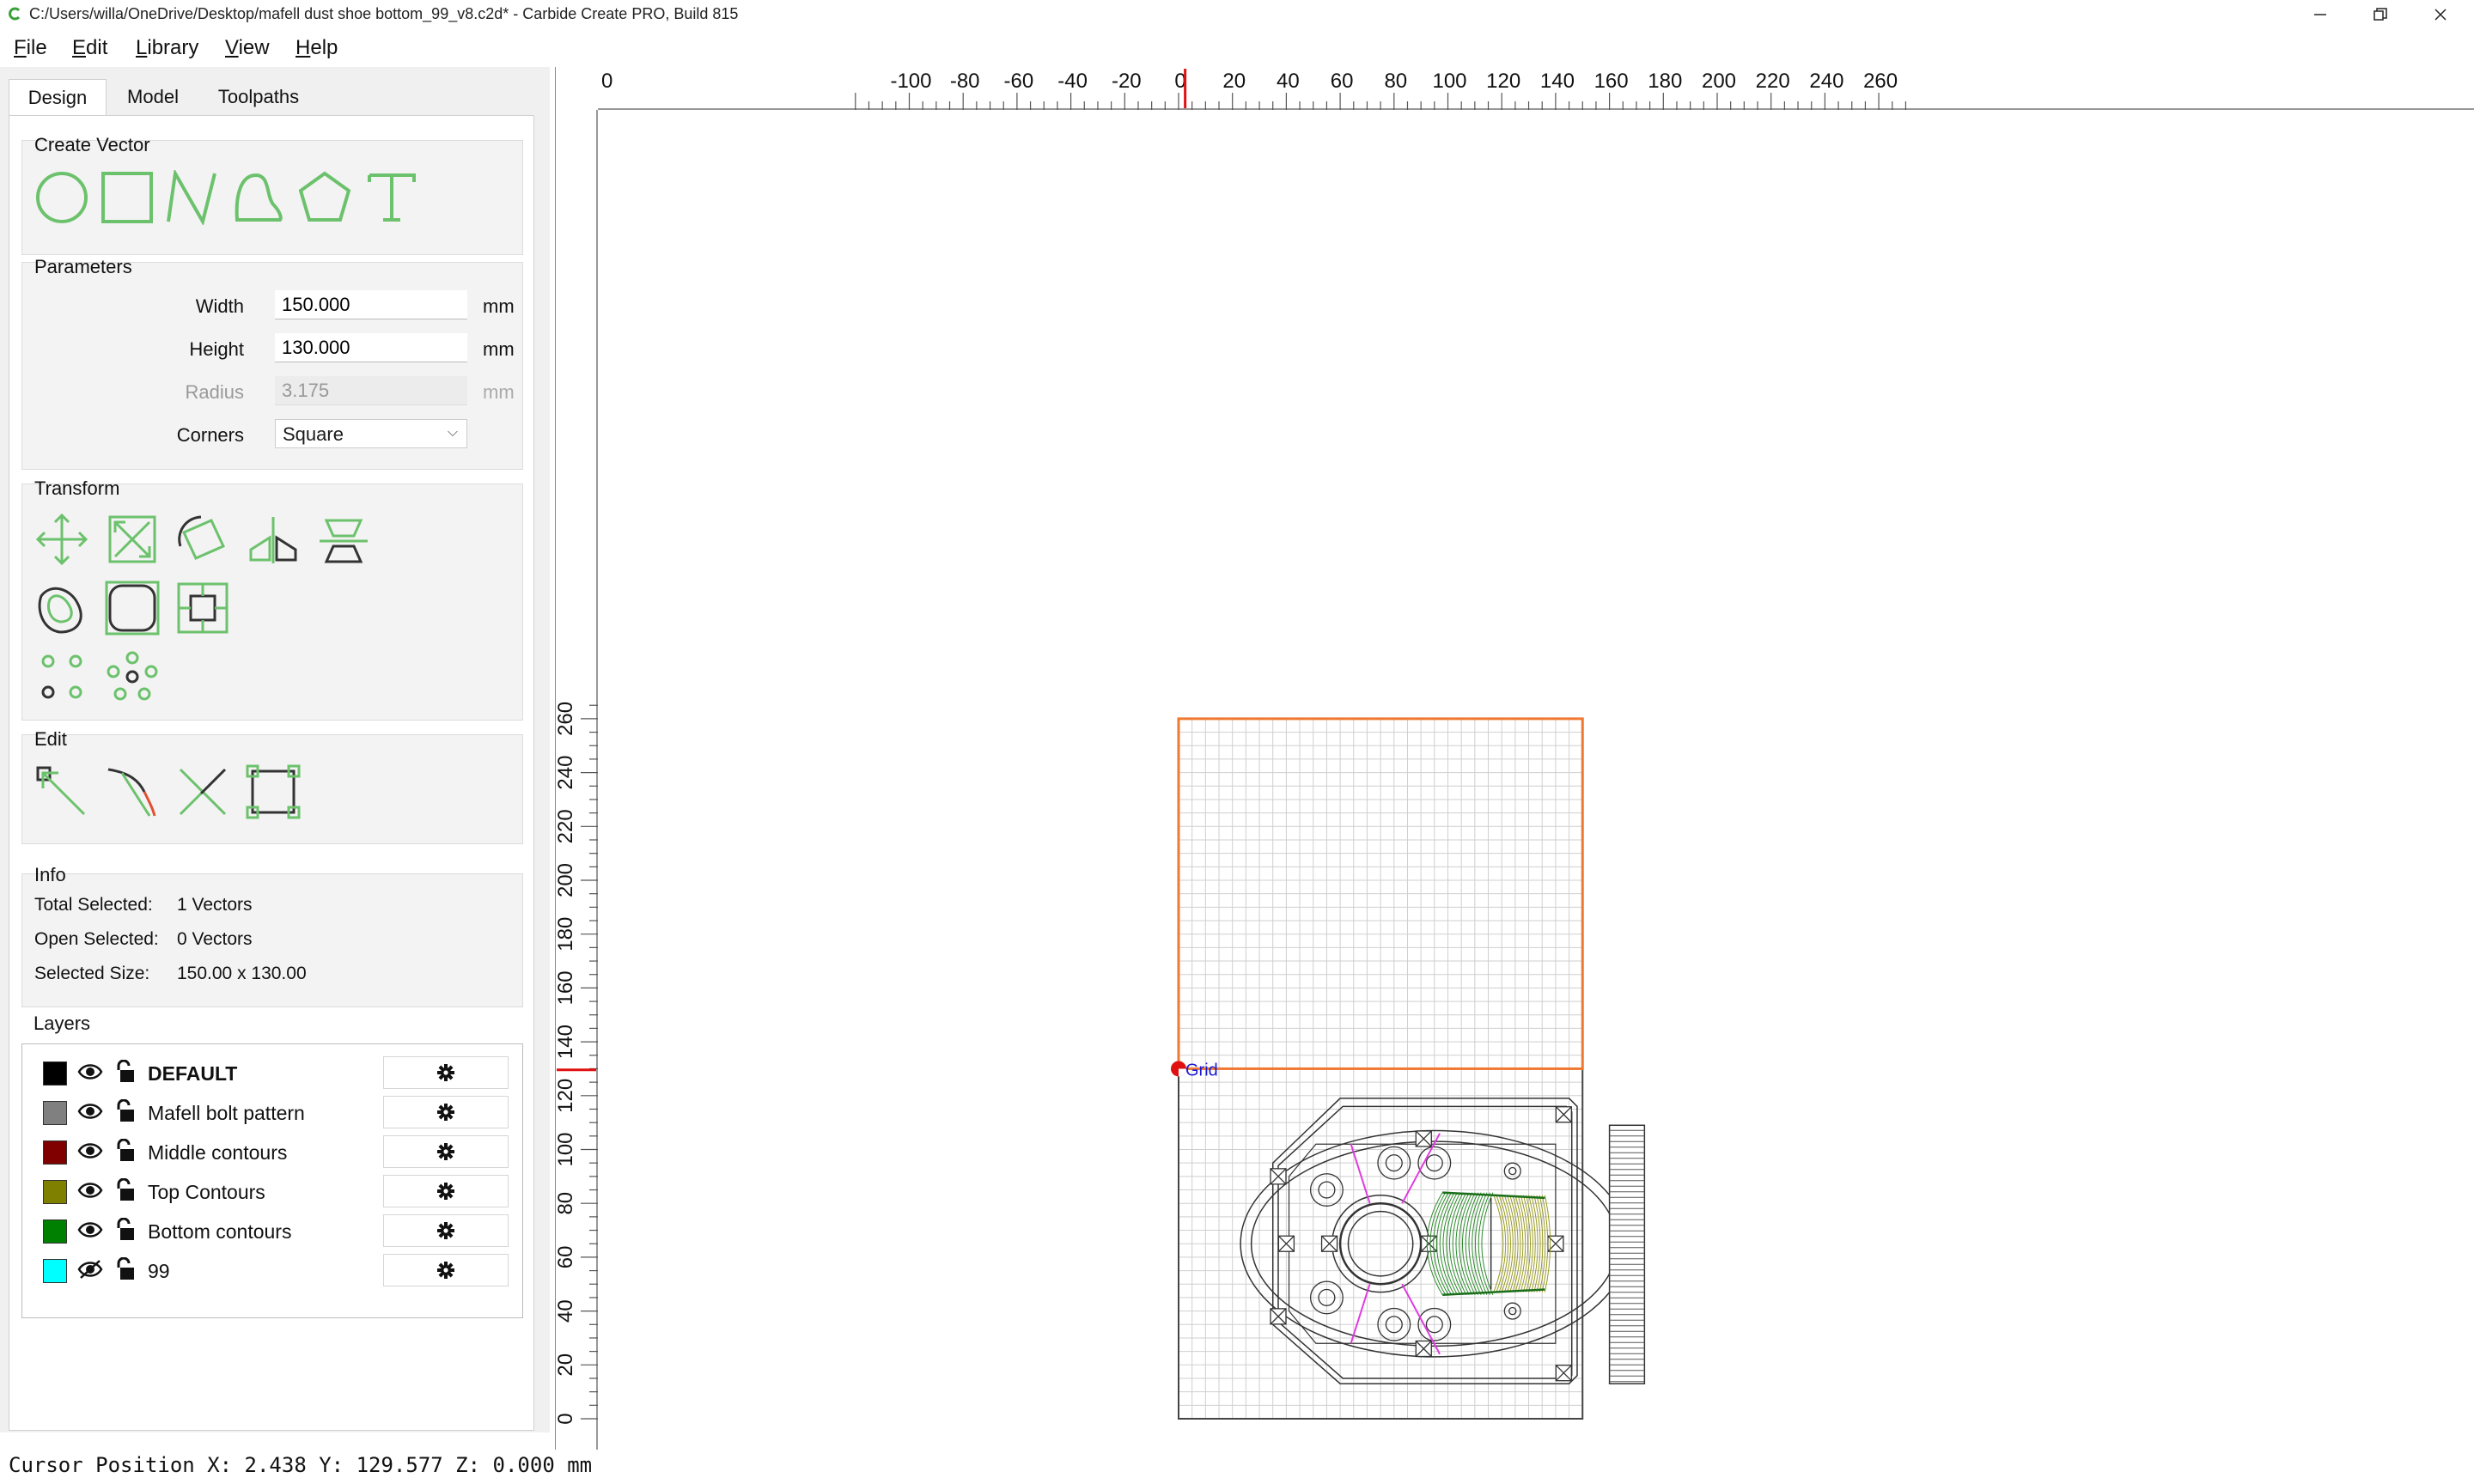 Image resolution: width=2474 pixels, height=1484 pixels. What do you see at coordinates (566, 1096) in the screenshot?
I see `ruler-y-label: 120` at bounding box center [566, 1096].